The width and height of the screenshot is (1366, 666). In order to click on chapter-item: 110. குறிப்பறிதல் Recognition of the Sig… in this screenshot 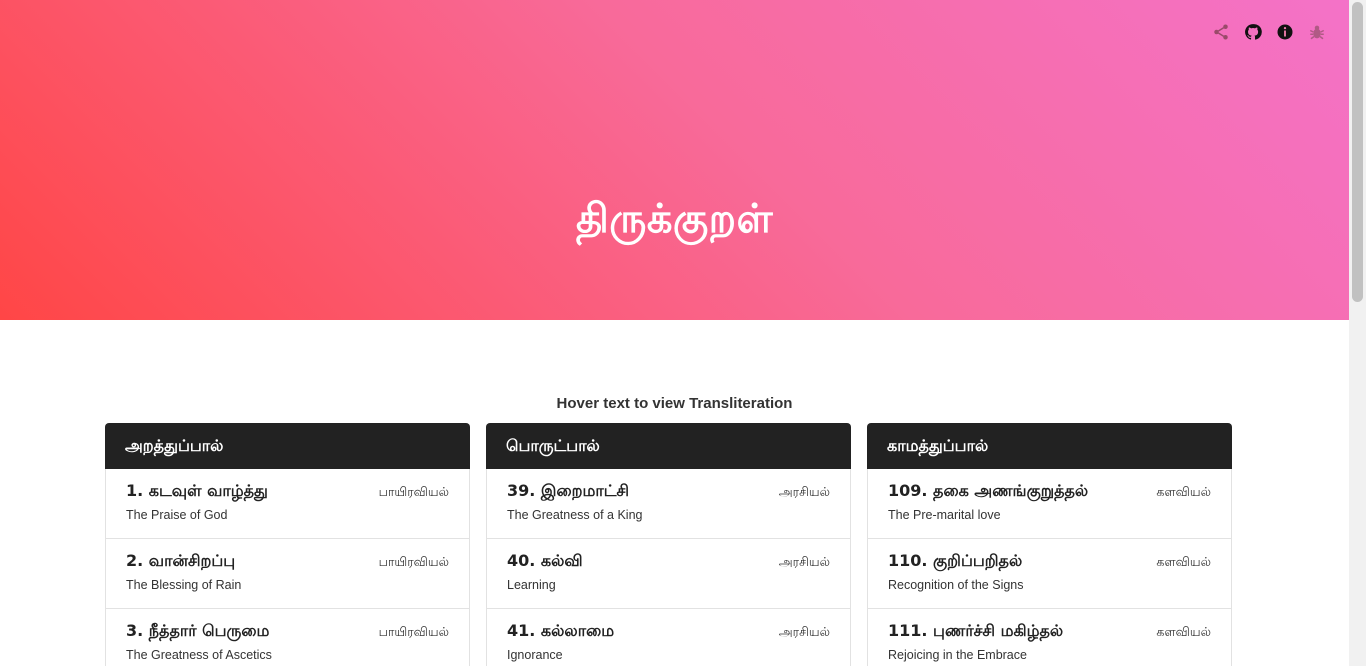, I will do `click(1049, 574)`.